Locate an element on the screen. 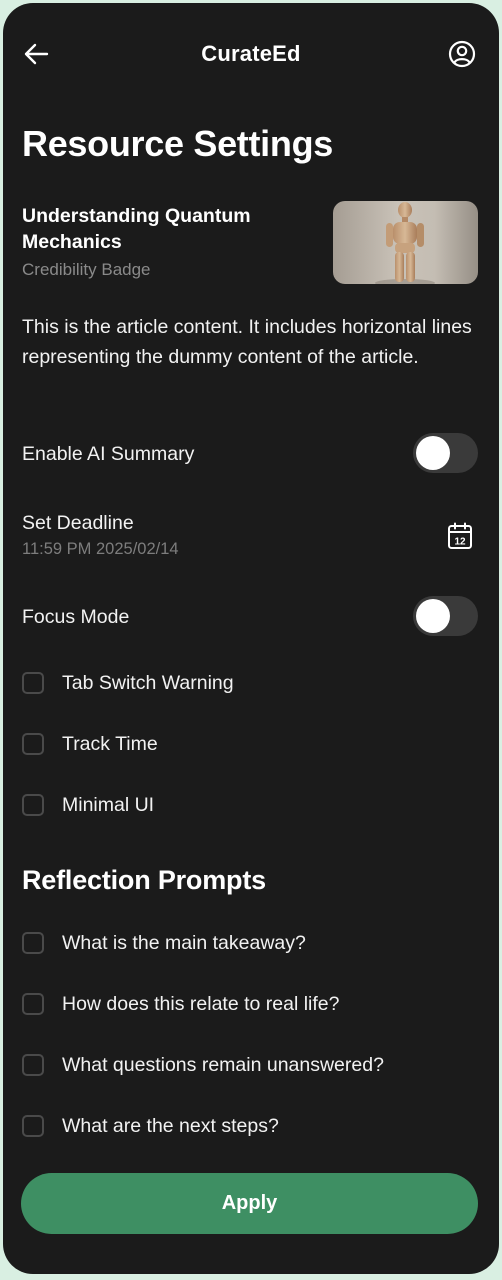  reflection-prompts-heading: Reflection Prompts is located at coordinates (144, 880).